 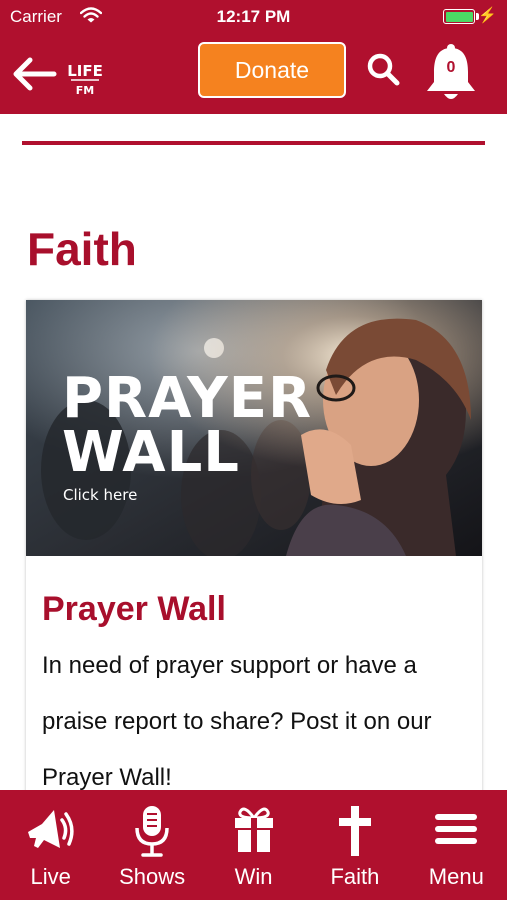 What do you see at coordinates (487, 15) in the screenshot?
I see `charging-icon: ⚡` at bounding box center [487, 15].